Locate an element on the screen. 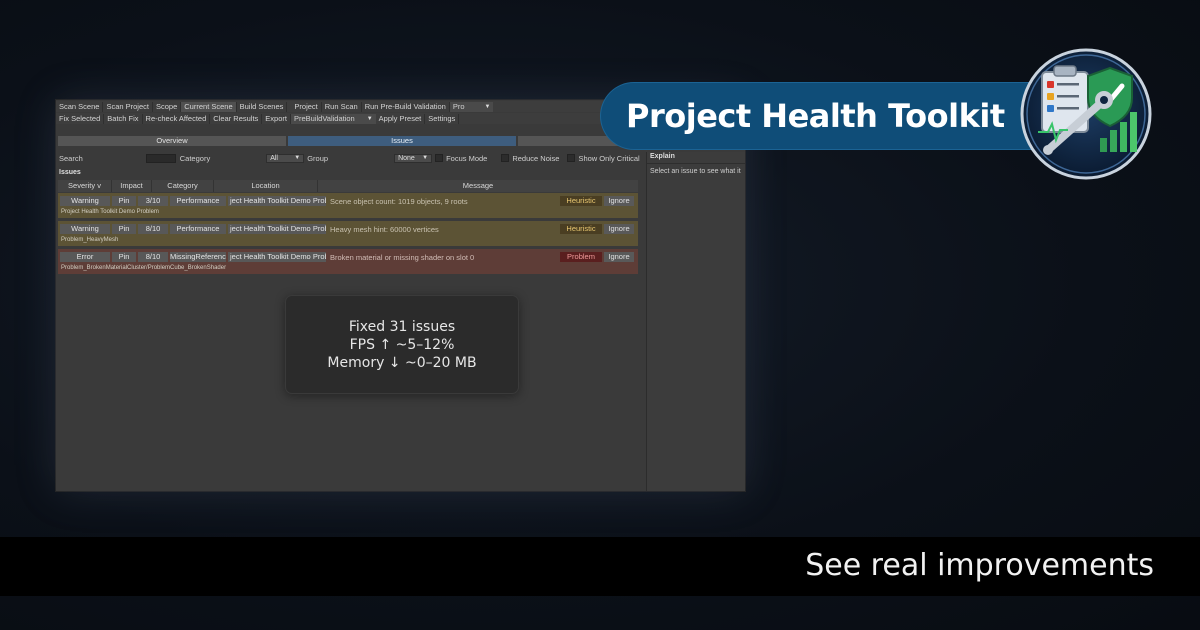  explain-title: Explain is located at coordinates (662, 156).